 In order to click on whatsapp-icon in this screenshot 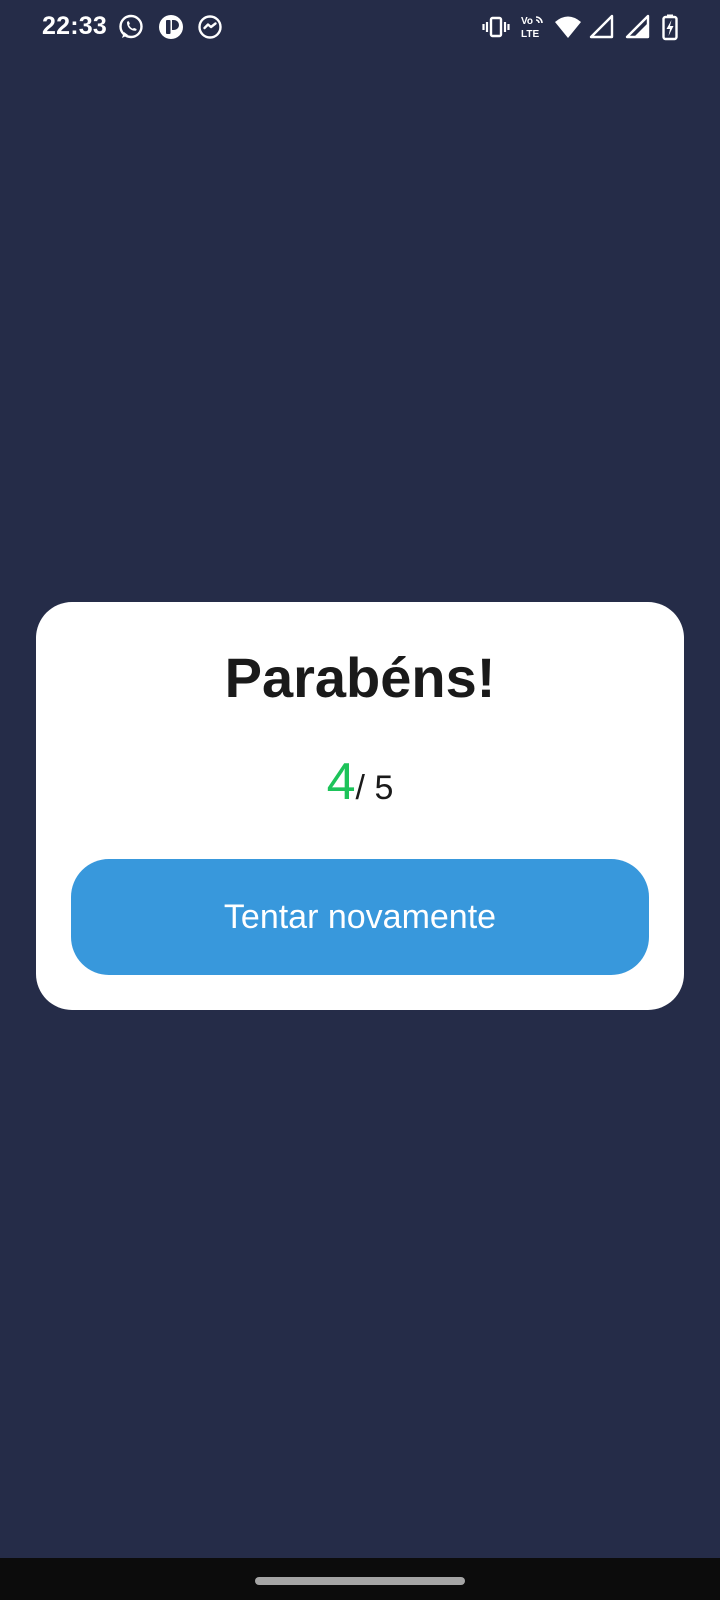, I will do `click(131, 26)`.